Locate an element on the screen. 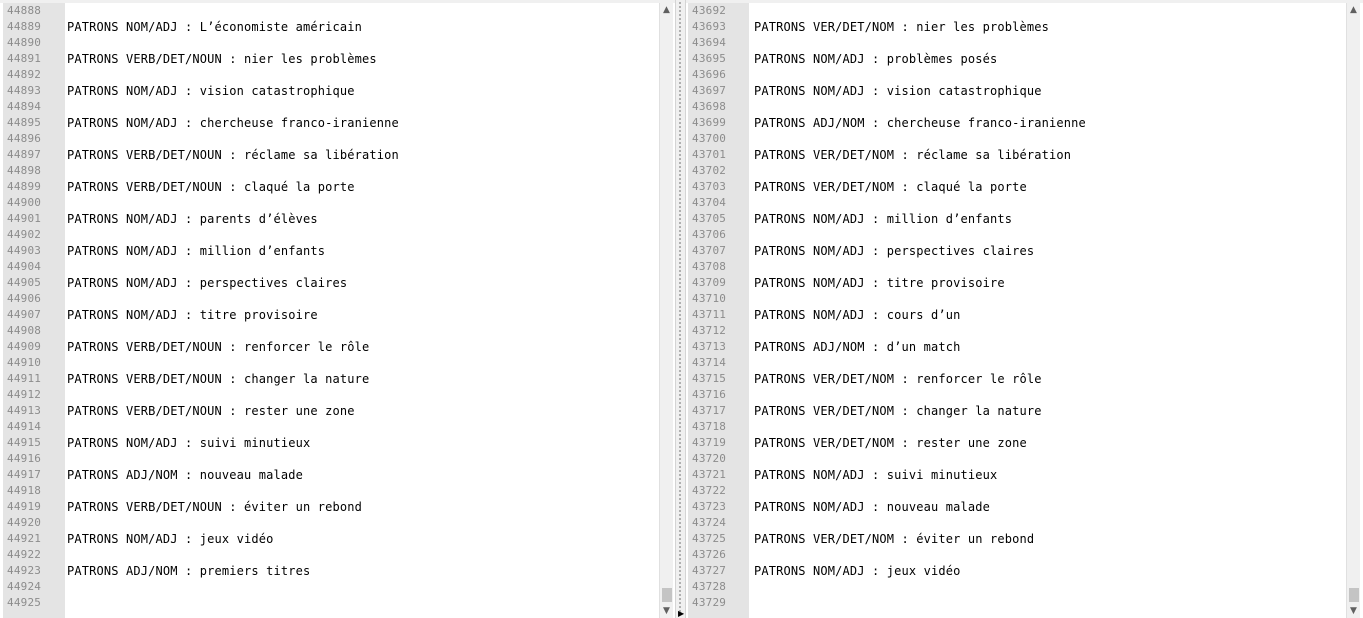 The height and width of the screenshot is (618, 1363). editor-line: 44914 is located at coordinates (331, 427).